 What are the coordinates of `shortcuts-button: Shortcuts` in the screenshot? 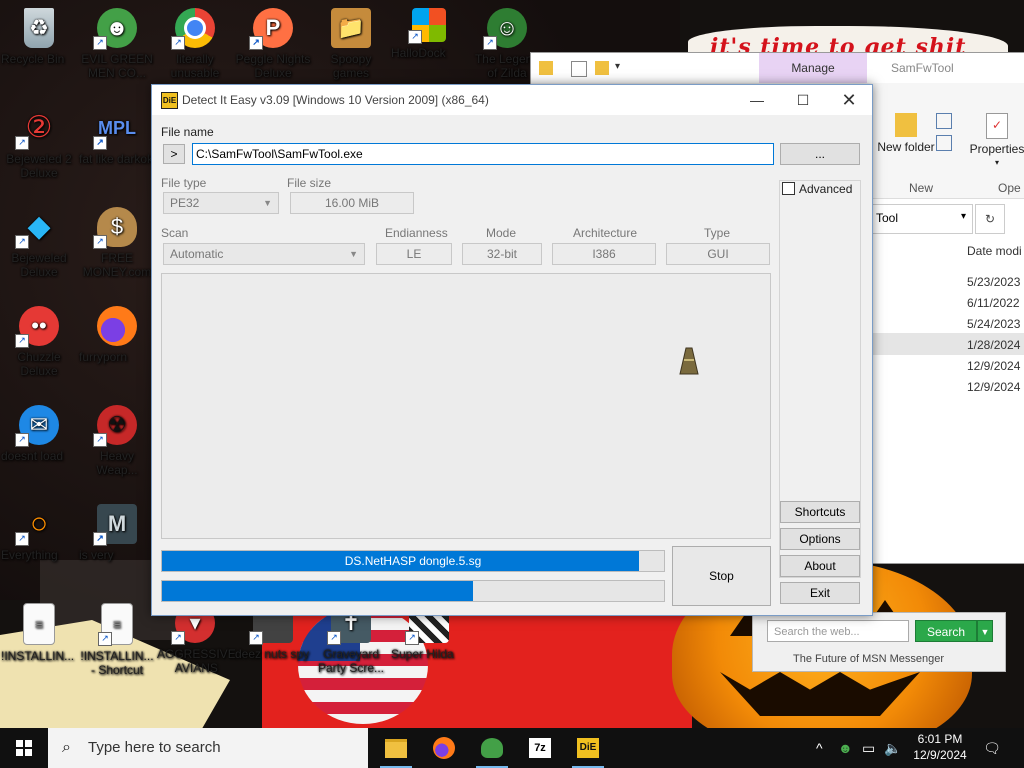 It's located at (820, 512).